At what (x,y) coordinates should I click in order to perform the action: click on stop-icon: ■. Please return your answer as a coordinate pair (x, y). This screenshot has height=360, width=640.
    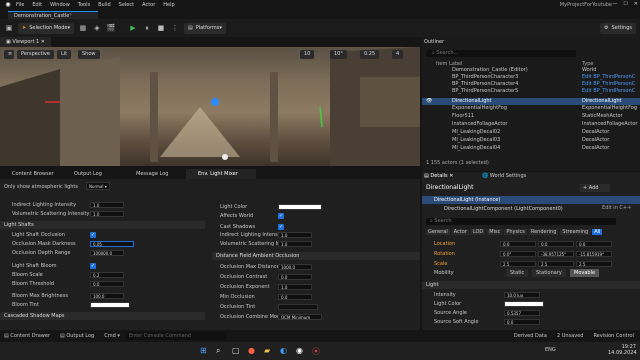
    Looking at the image, I should click on (161, 28).